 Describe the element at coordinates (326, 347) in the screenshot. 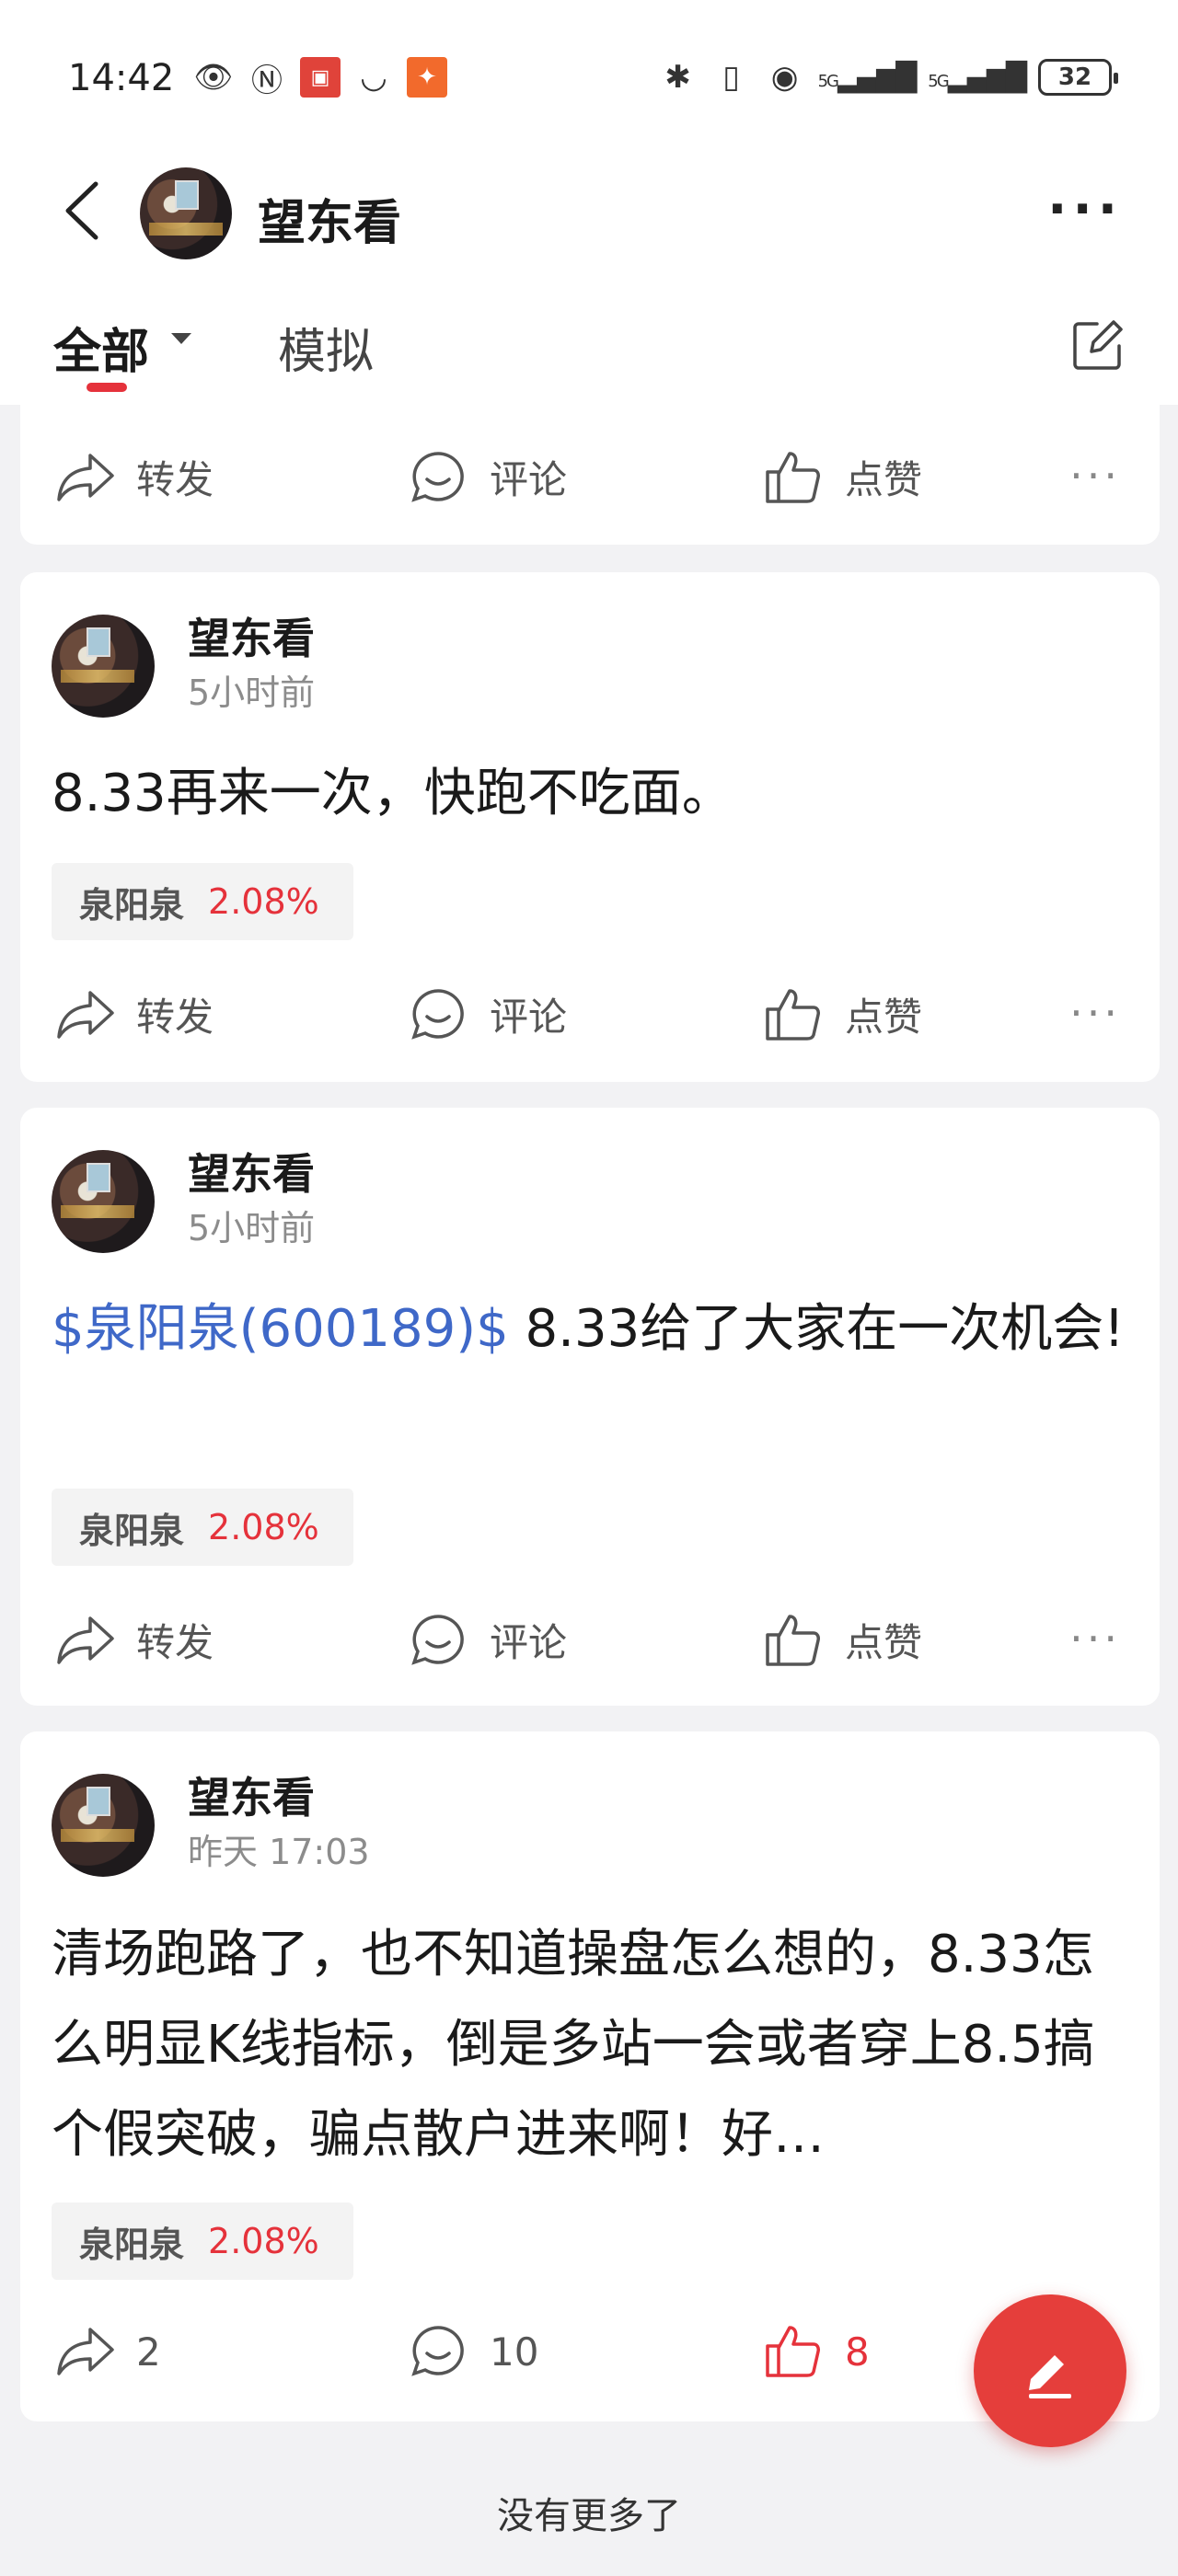

I see `tab-simulated: 模拟` at that location.